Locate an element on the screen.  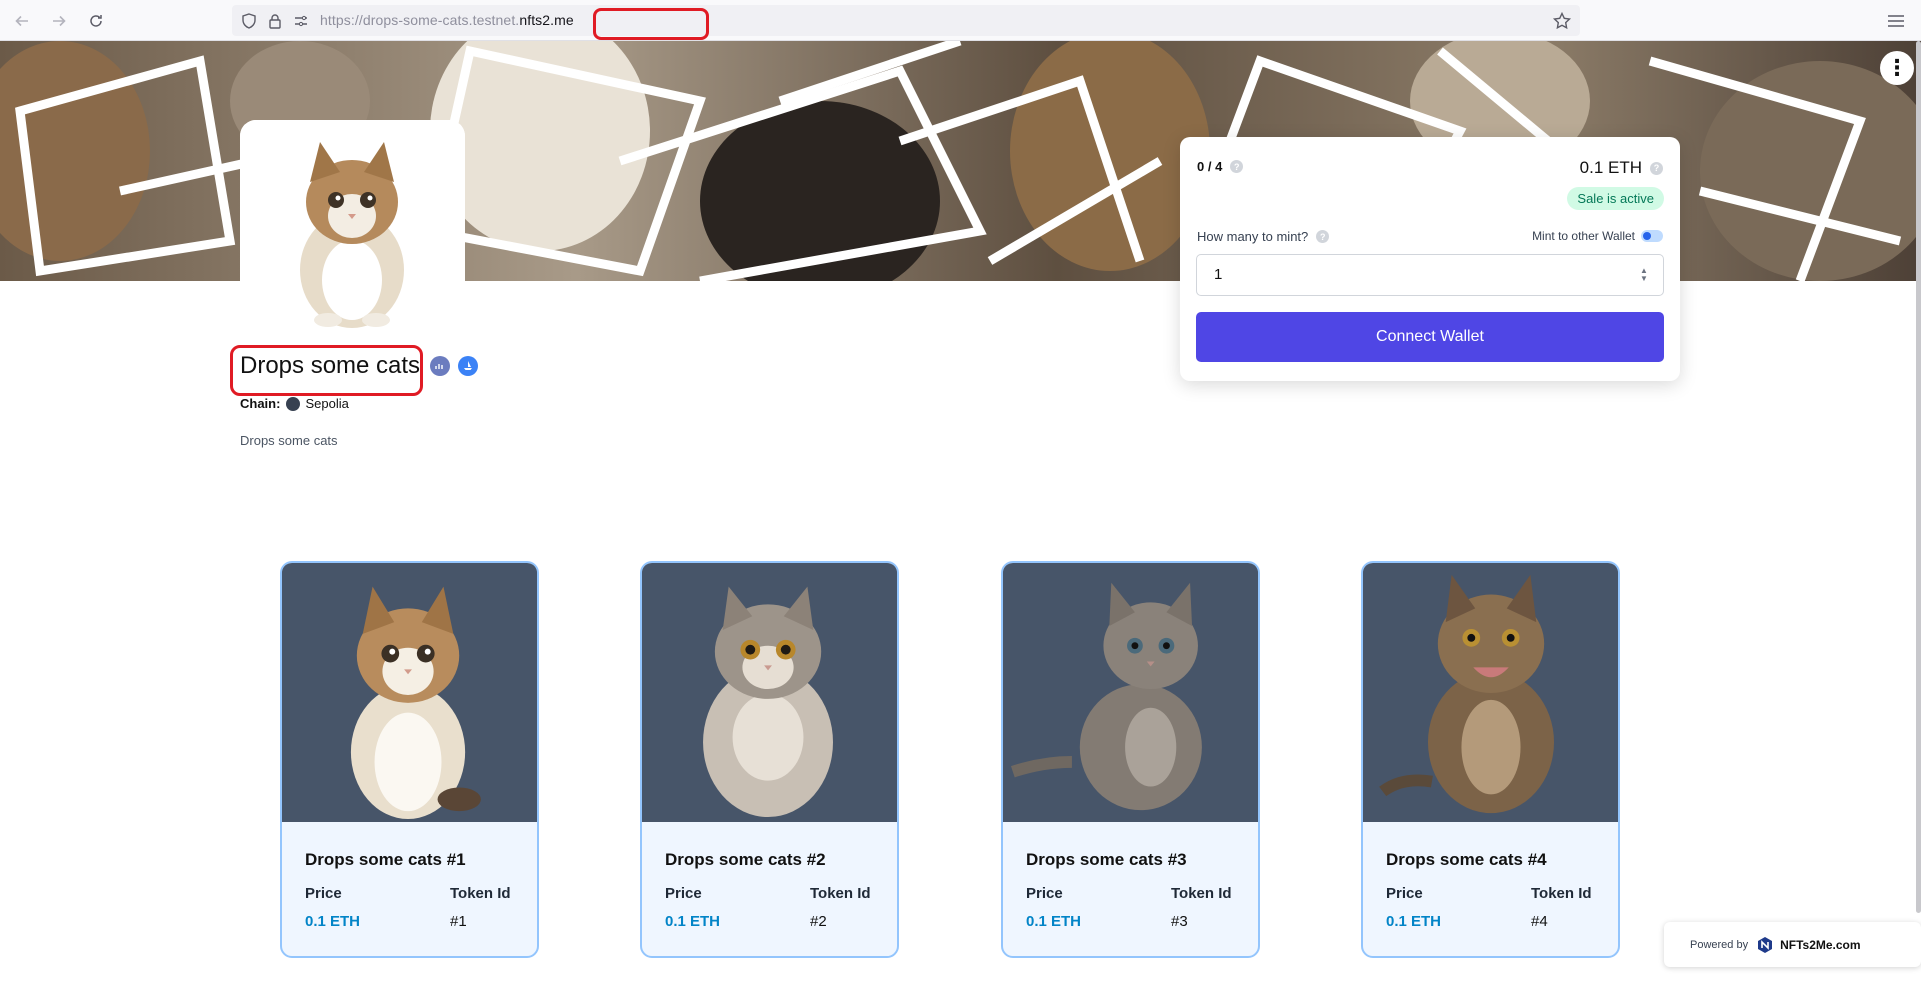
browser-toolbar: https://drops-some-cats.testnet.nfts2.me is located at coordinates (960, 20).